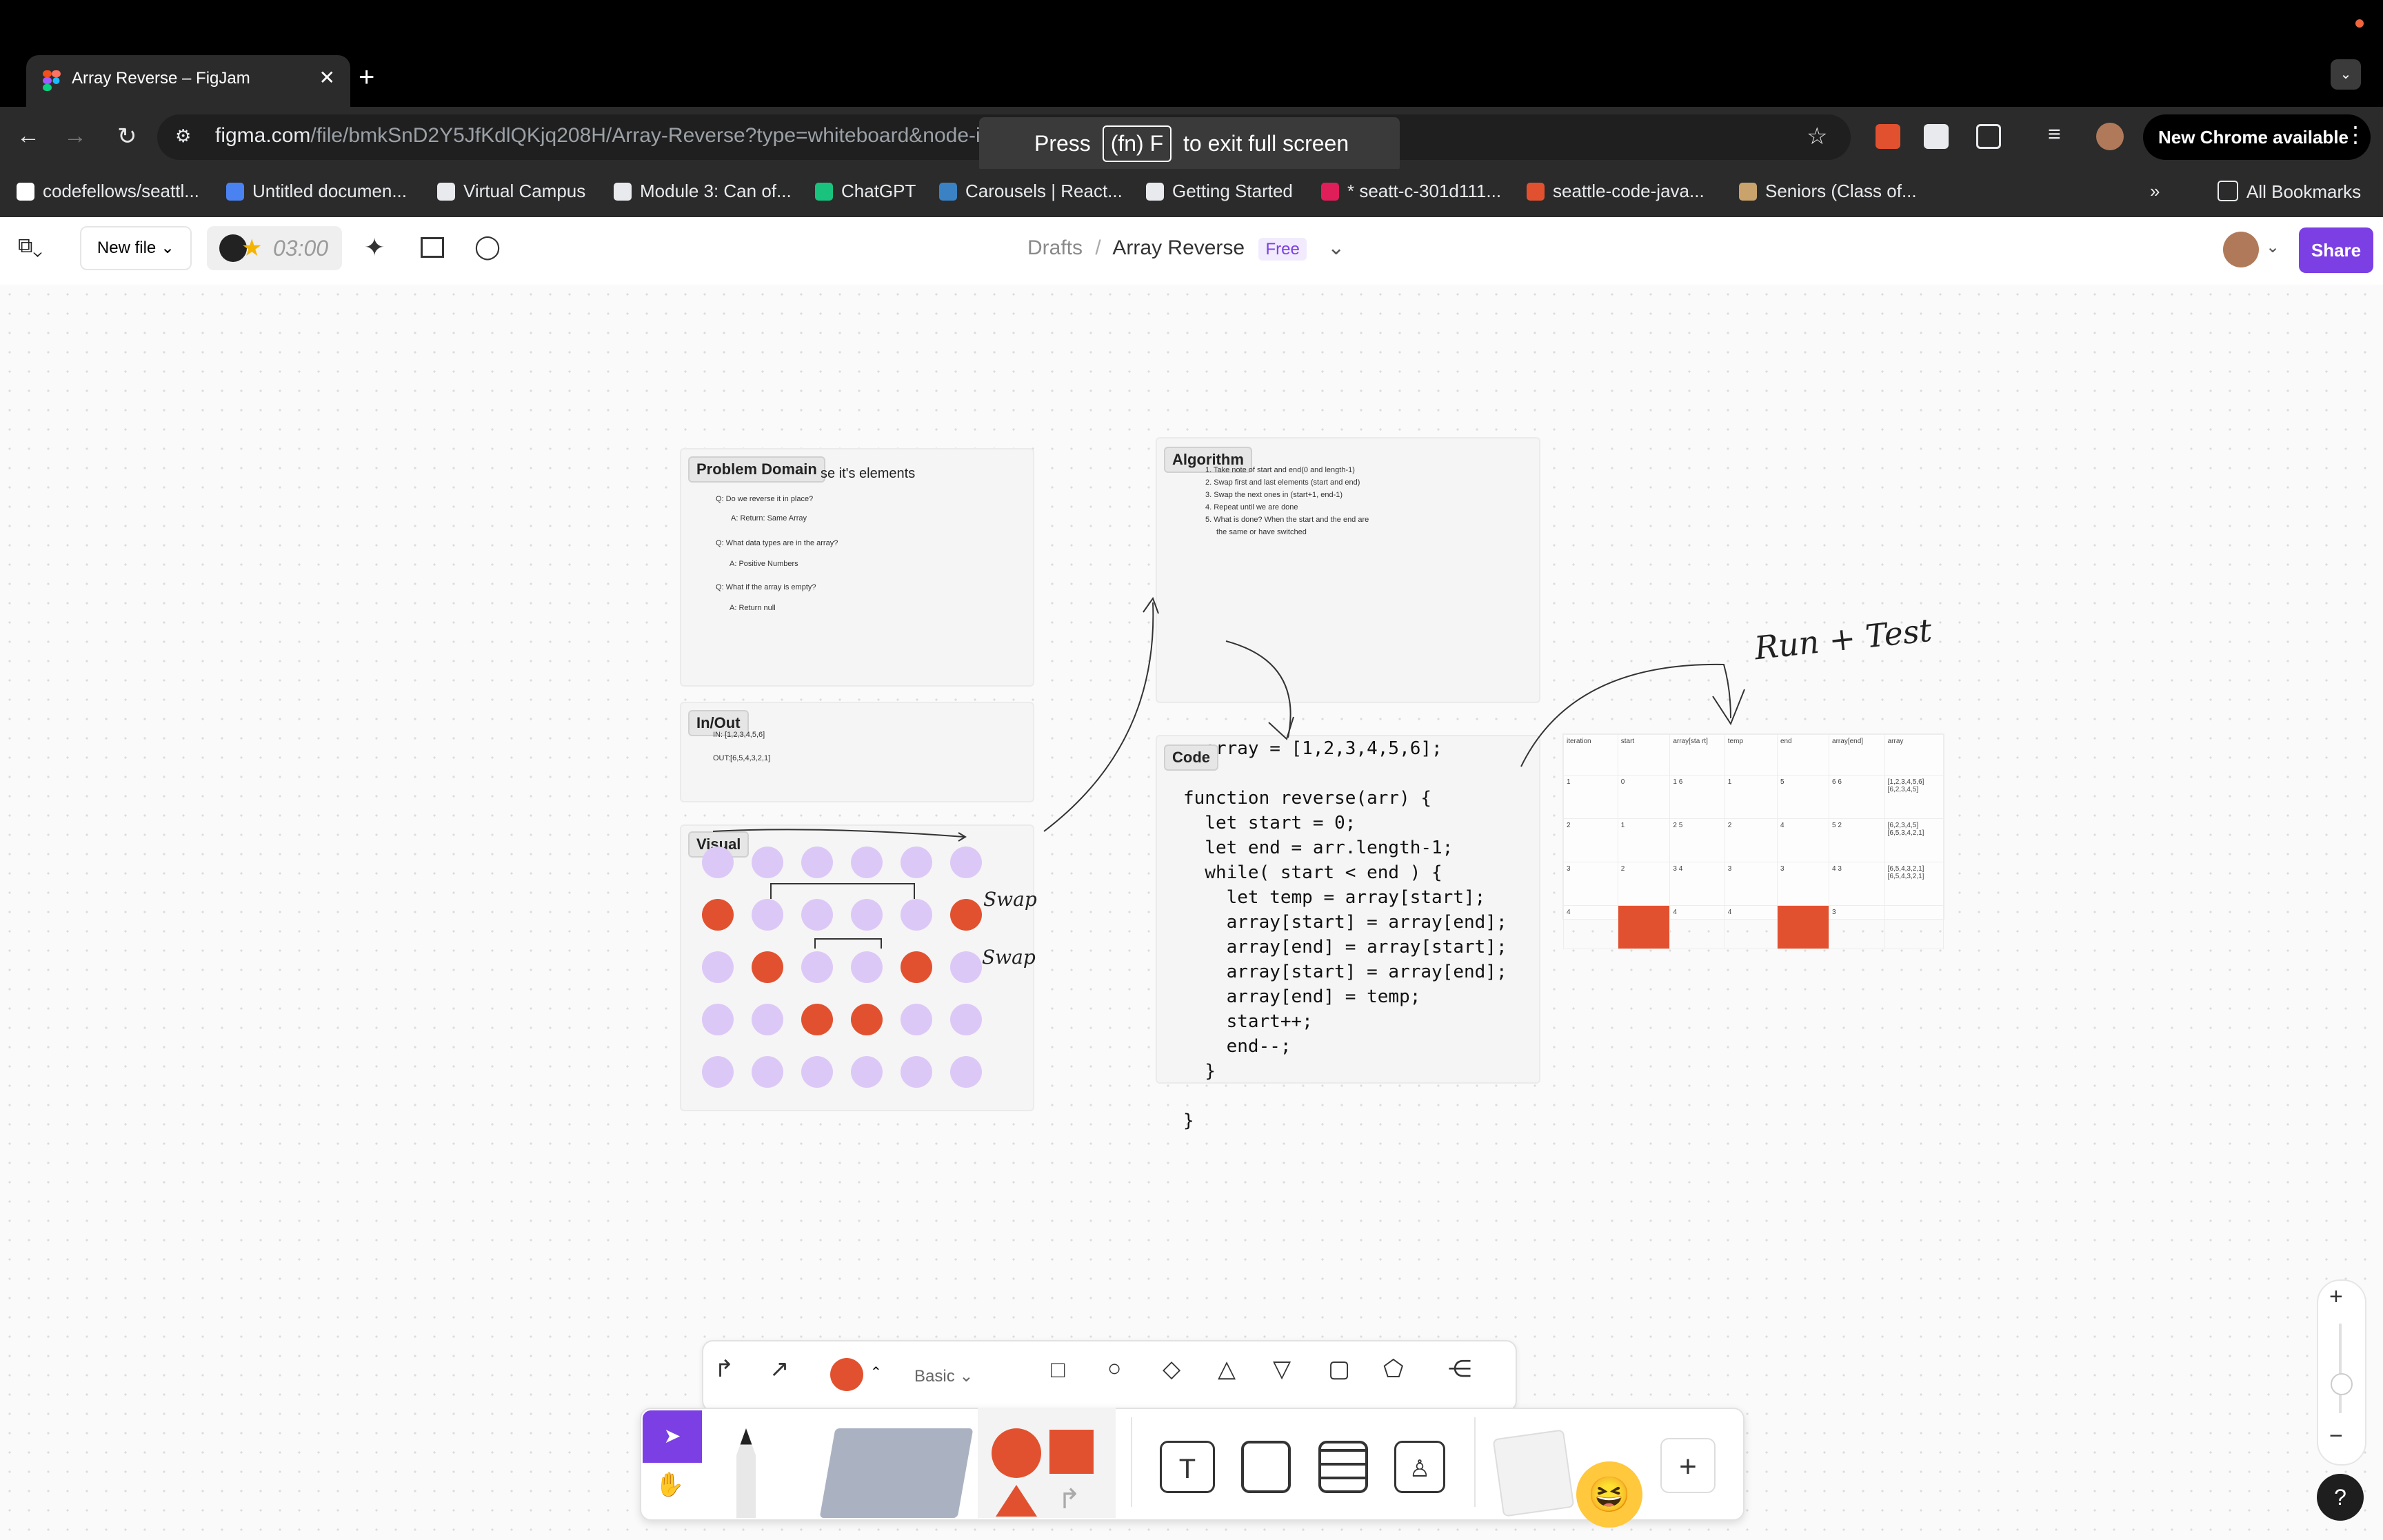 This screenshot has height=1540, width=2383. I want to click on chrome-update-button: New Chrome available, so click(2257, 137).